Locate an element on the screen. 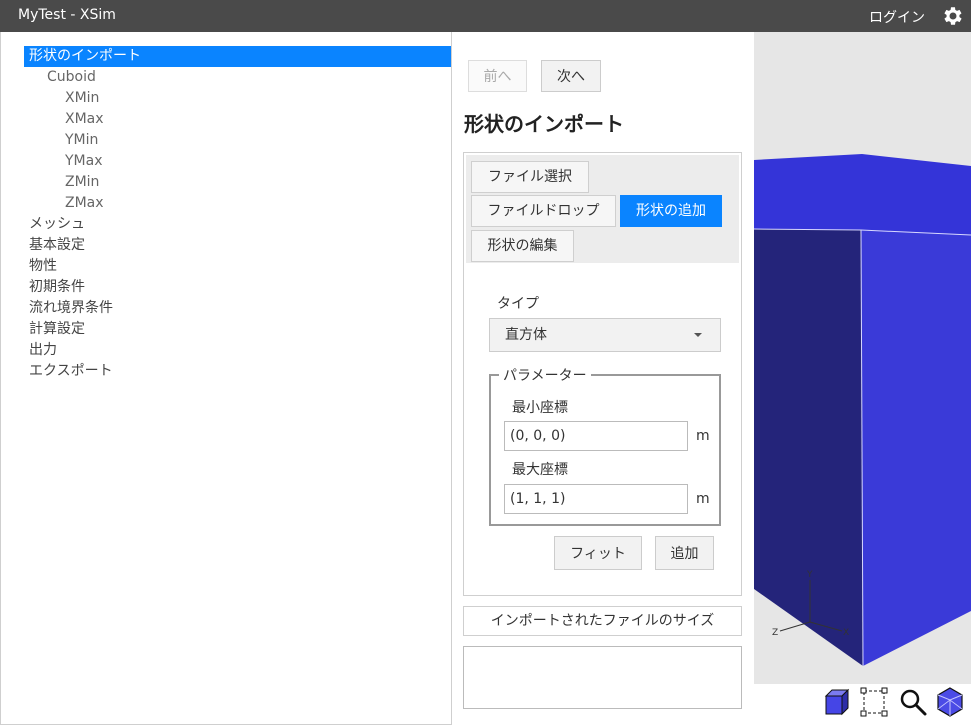  tree-item-mesh: メッシュ is located at coordinates (226, 224).